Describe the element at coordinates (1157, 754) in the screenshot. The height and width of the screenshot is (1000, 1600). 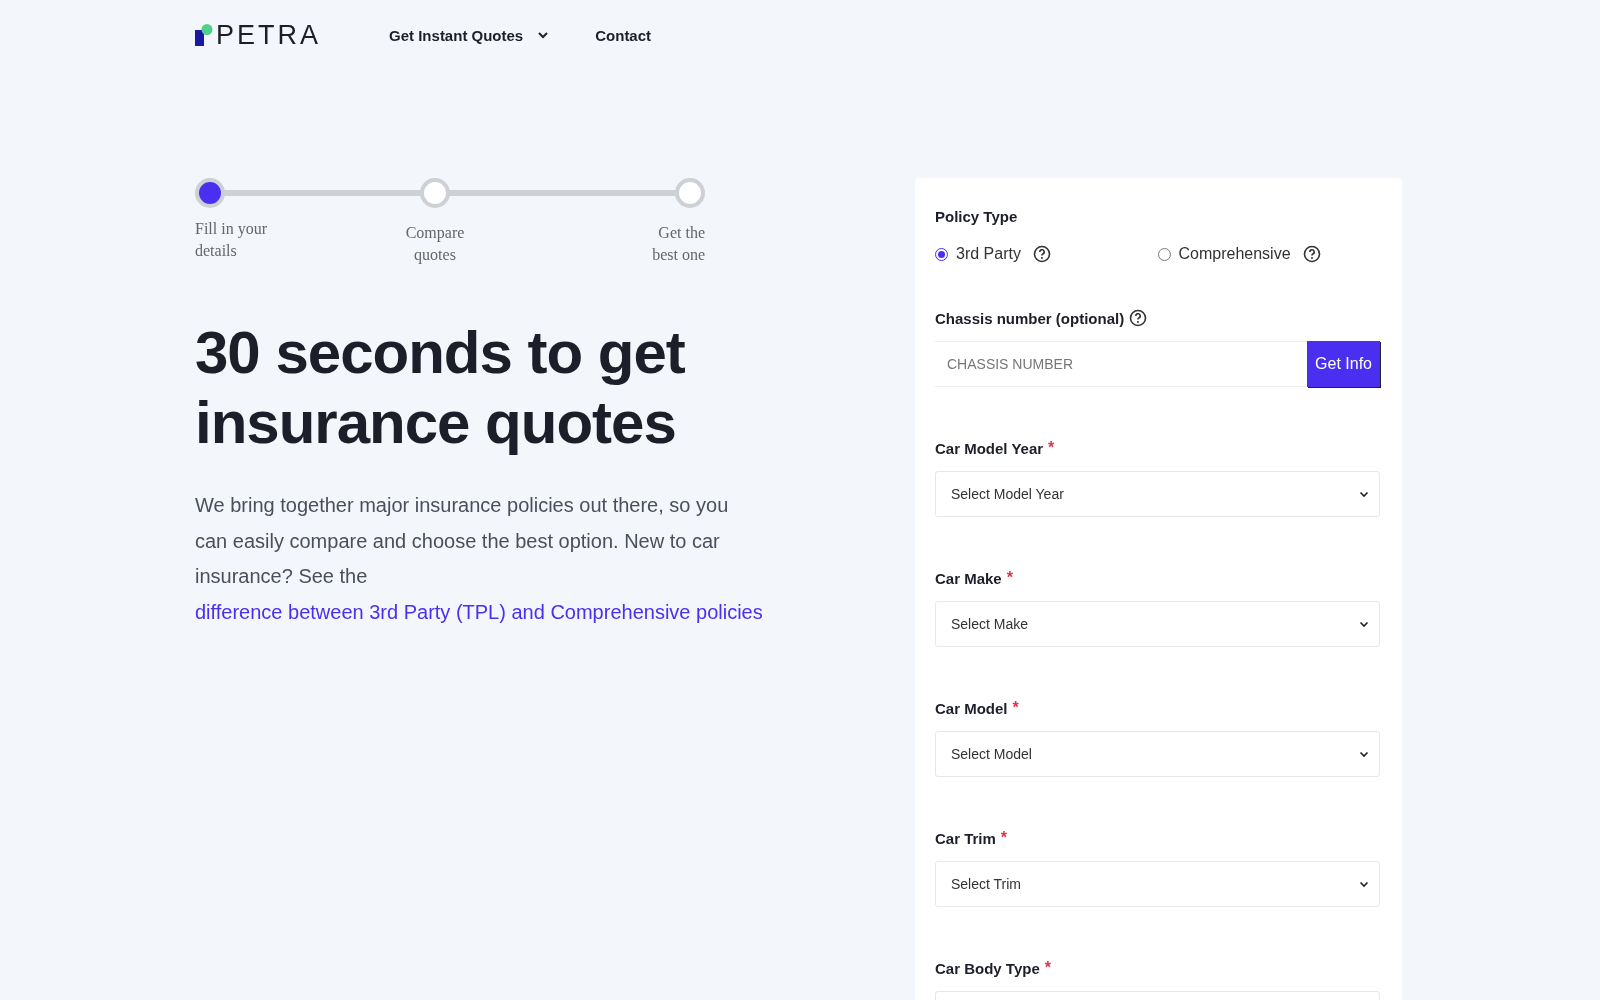
I see `select-field: Select Model` at that location.